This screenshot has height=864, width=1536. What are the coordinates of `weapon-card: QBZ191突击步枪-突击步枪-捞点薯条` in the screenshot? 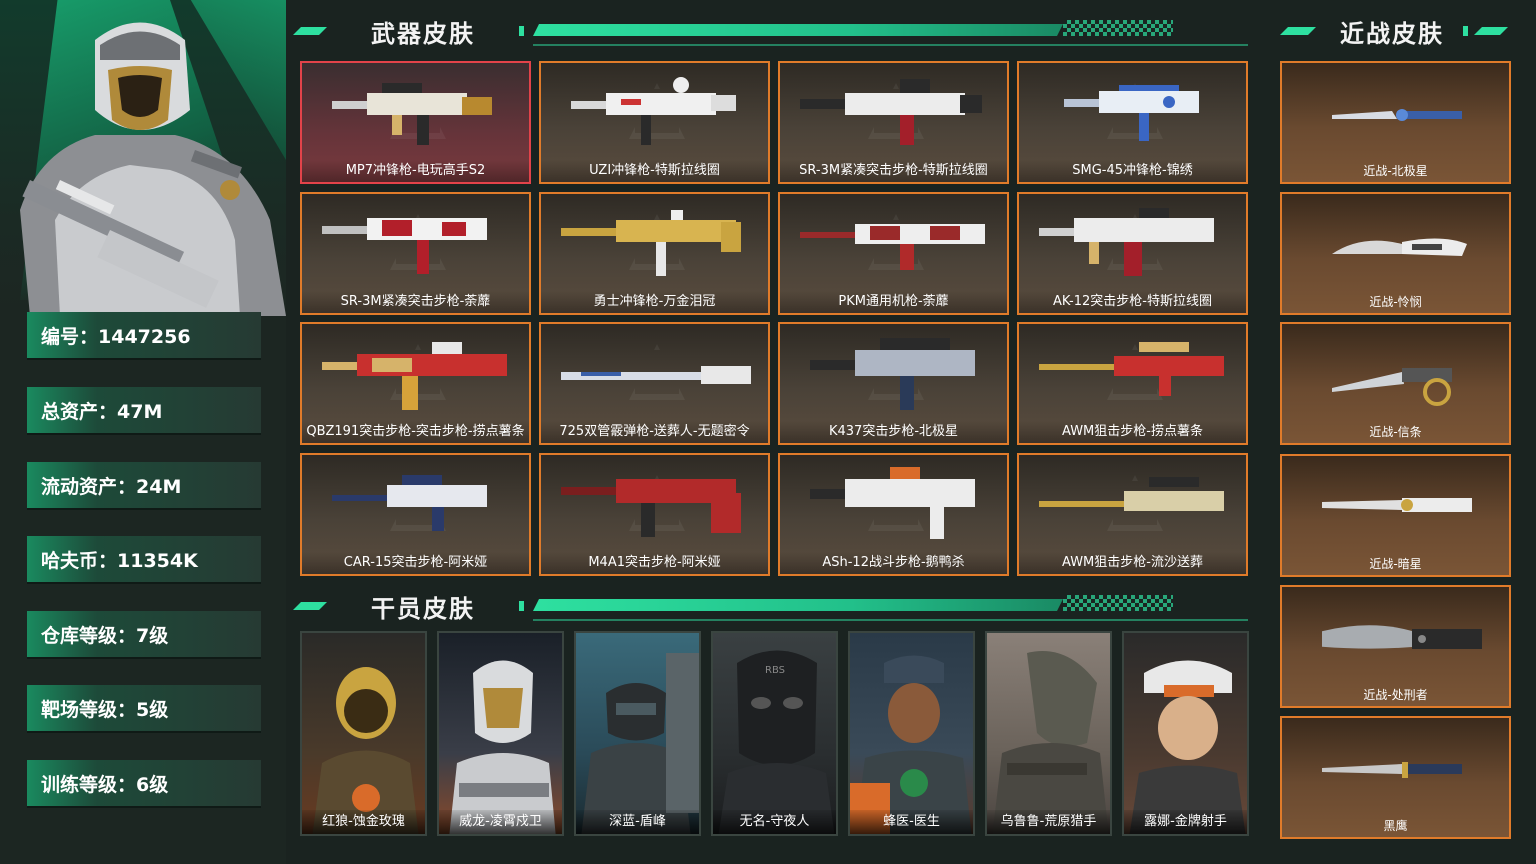 It's located at (415, 383).